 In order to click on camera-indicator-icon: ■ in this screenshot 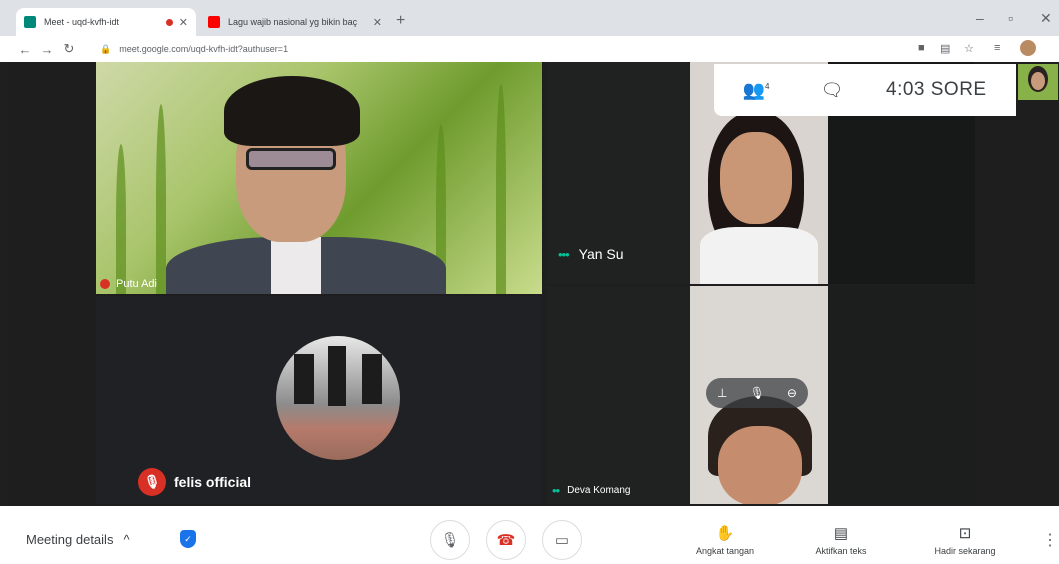, I will do `click(921, 48)`.